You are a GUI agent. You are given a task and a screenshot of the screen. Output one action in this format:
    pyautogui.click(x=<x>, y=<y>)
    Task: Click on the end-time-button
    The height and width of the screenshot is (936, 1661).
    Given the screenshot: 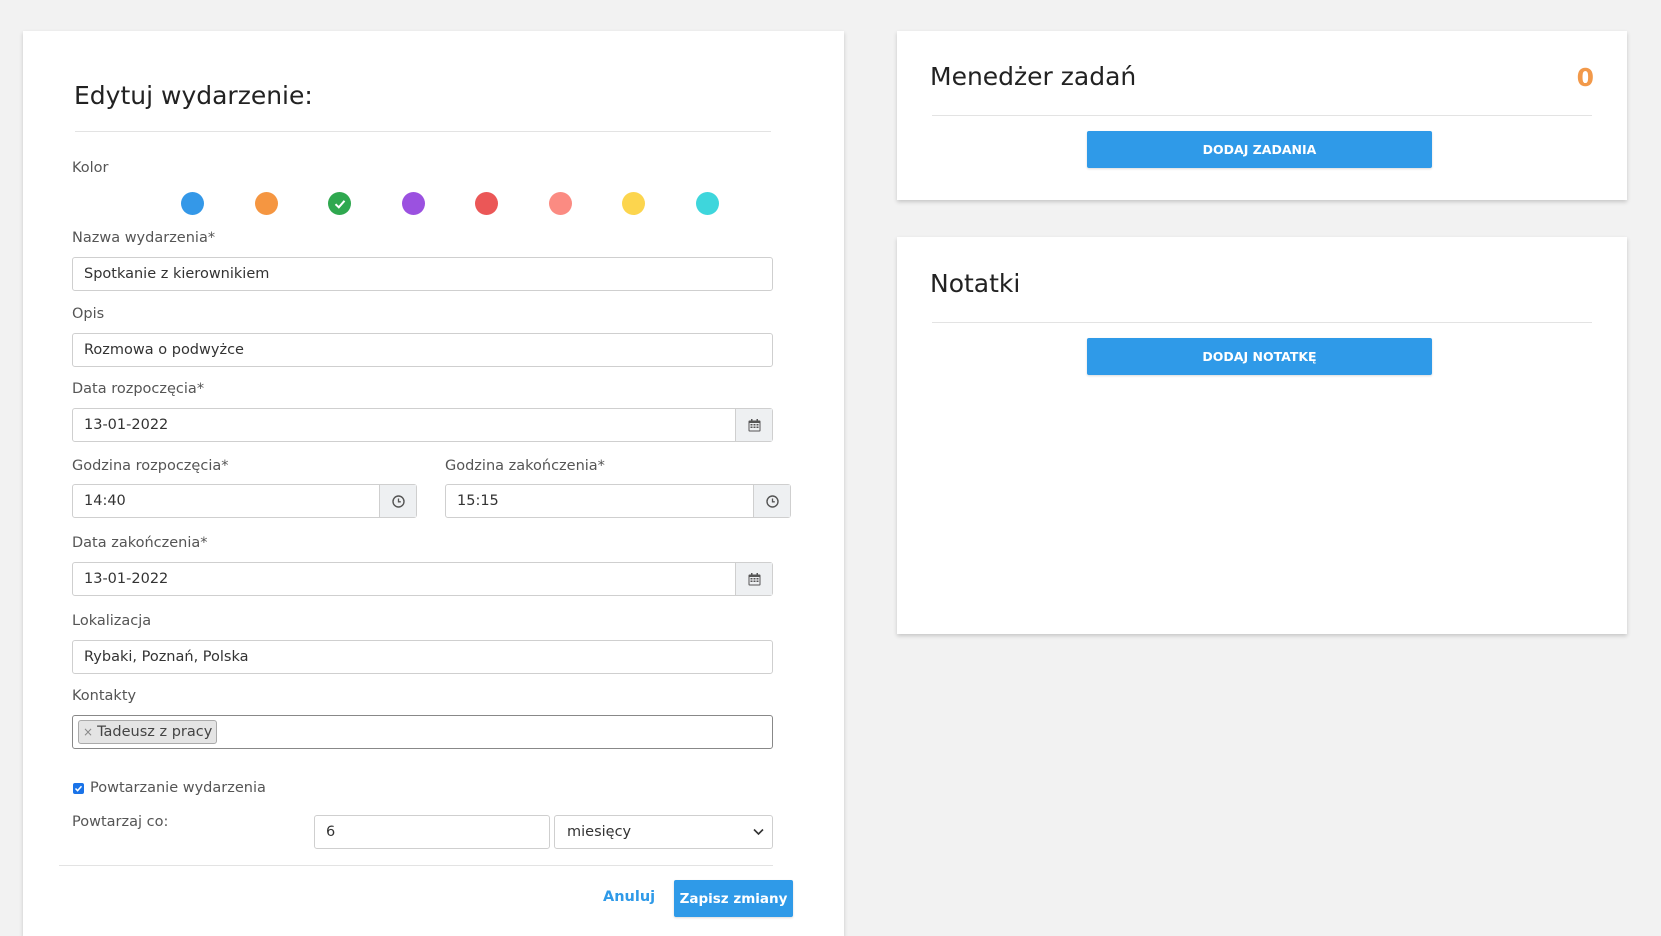 What is the action you would take?
    pyautogui.click(x=771, y=501)
    